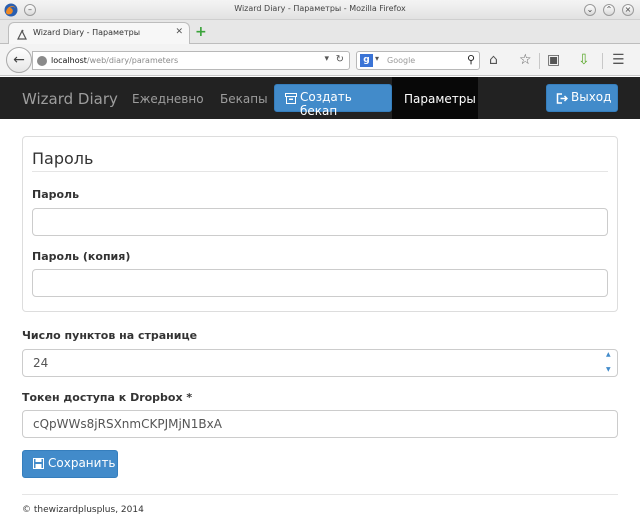  What do you see at coordinates (82, 463) in the screenshot?
I see `save-label: Сохранить` at bounding box center [82, 463].